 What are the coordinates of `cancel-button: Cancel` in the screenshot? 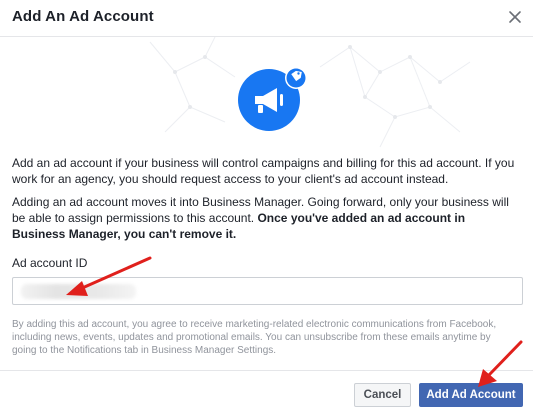 It's located at (382, 395).